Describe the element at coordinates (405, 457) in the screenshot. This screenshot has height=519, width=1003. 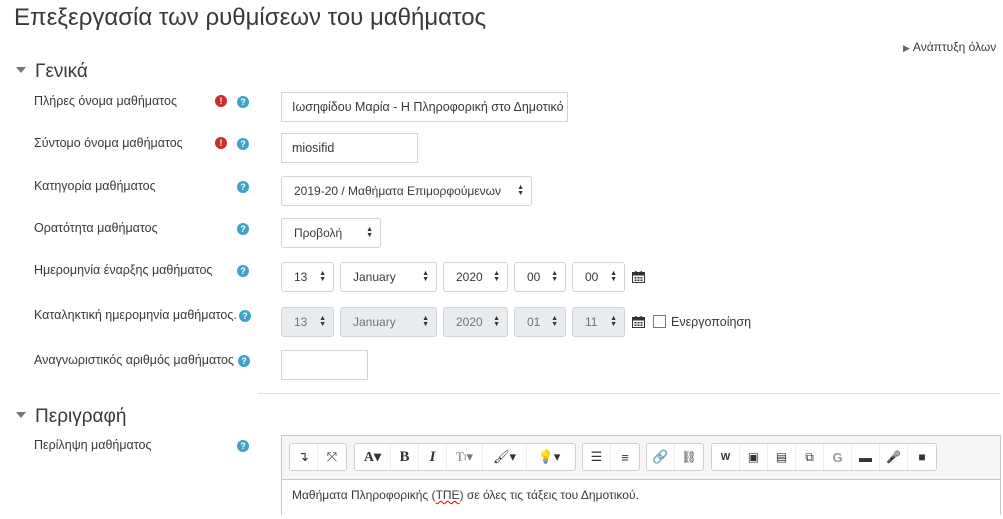
I see `bold-icon: B` at that location.